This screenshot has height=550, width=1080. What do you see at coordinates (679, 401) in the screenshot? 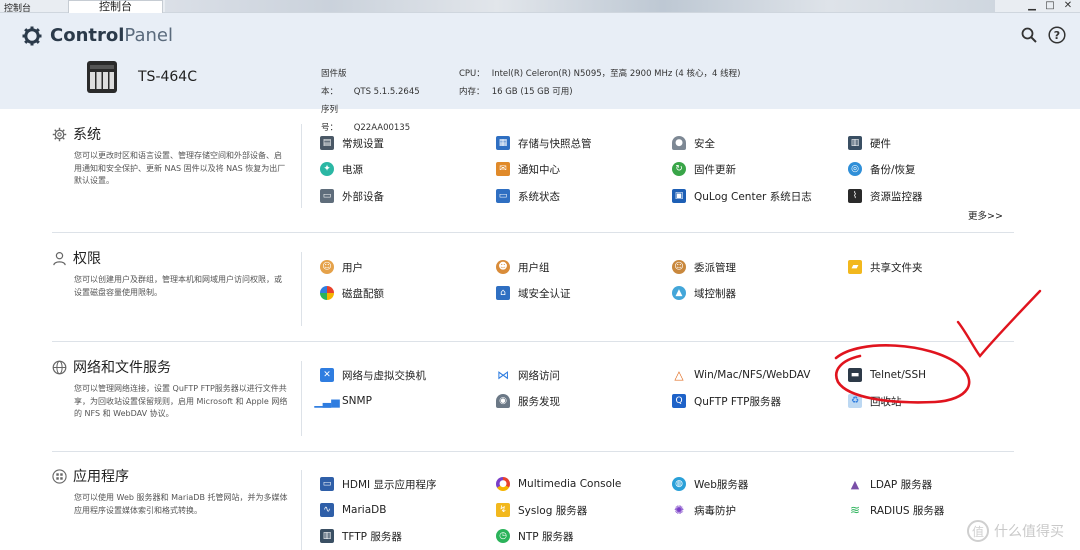
I see `ftp-icon: Q` at bounding box center [679, 401].